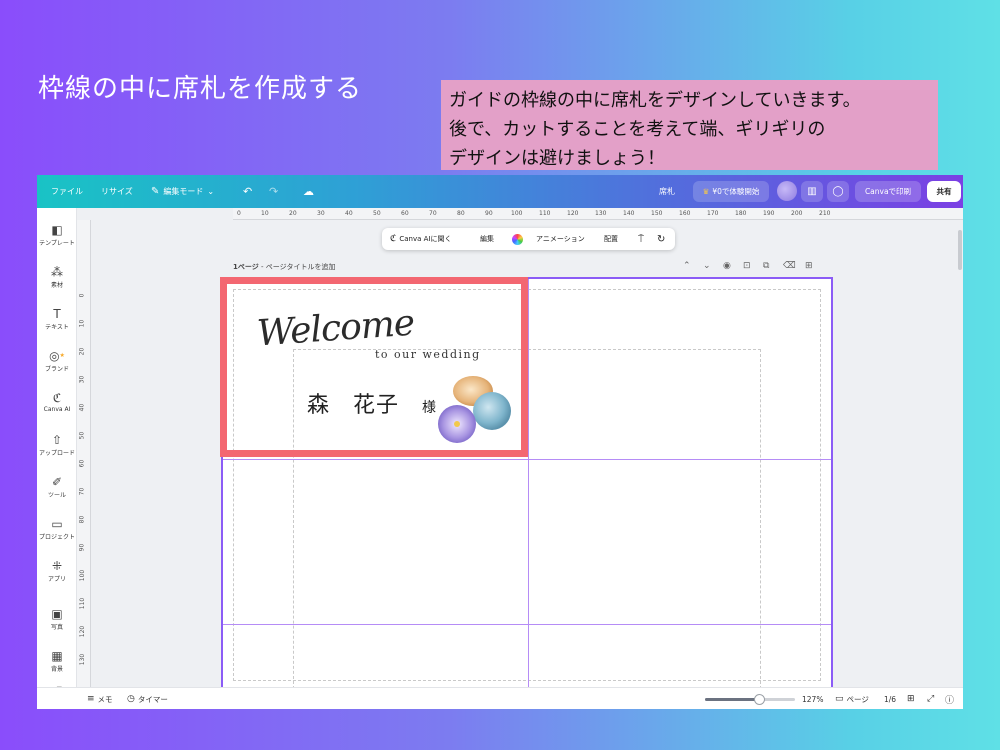 This screenshot has width=1000, height=750. I want to click on ruler-tick: 90, so click(489, 213).